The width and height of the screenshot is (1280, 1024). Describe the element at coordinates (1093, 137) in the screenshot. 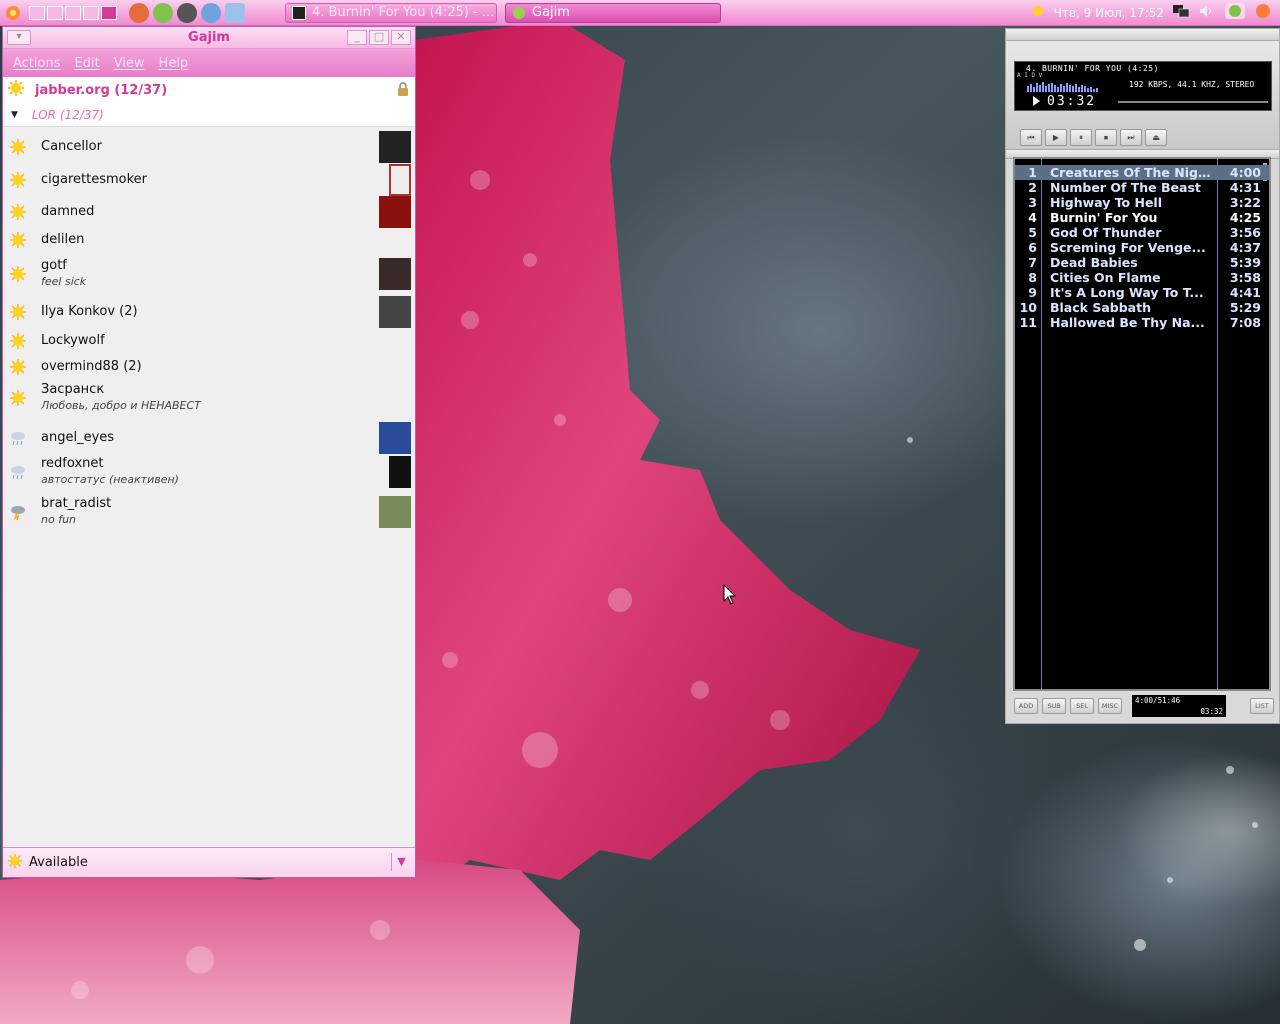

I see `transport-controls: ⏮ ▶ ⏸ ⏹ ⏭ ⏏` at that location.